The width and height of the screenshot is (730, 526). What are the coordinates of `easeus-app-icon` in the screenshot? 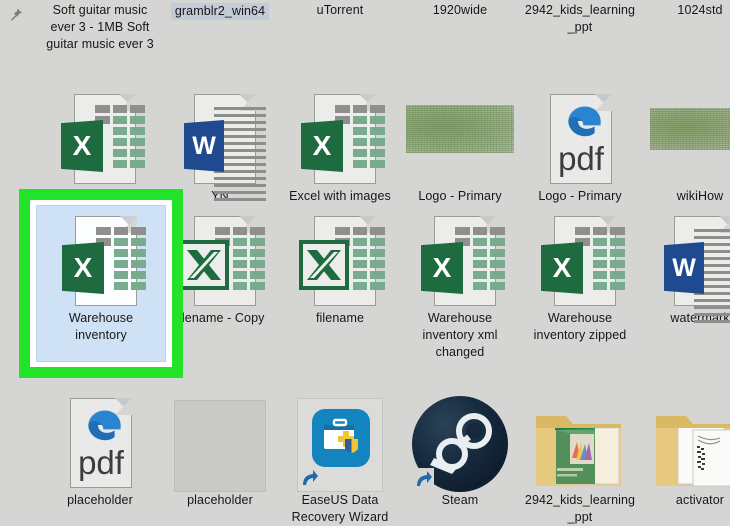 It's located at (340, 442).